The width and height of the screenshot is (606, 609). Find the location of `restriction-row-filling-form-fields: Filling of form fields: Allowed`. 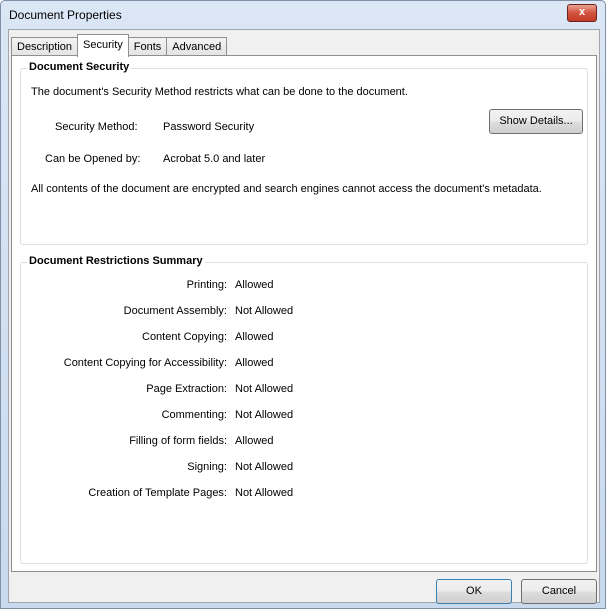

restriction-row-filling-form-fields: Filling of form fields: Allowed is located at coordinates (301, 443).